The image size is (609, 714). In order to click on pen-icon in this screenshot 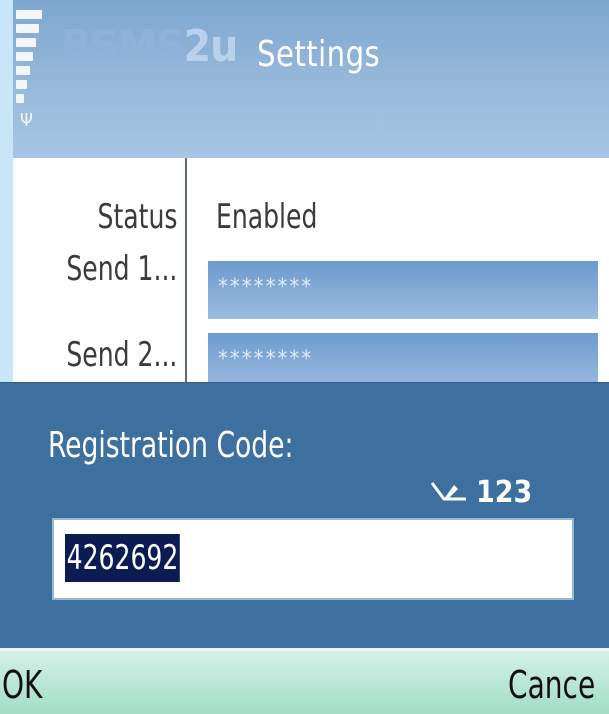, I will do `click(450, 492)`.